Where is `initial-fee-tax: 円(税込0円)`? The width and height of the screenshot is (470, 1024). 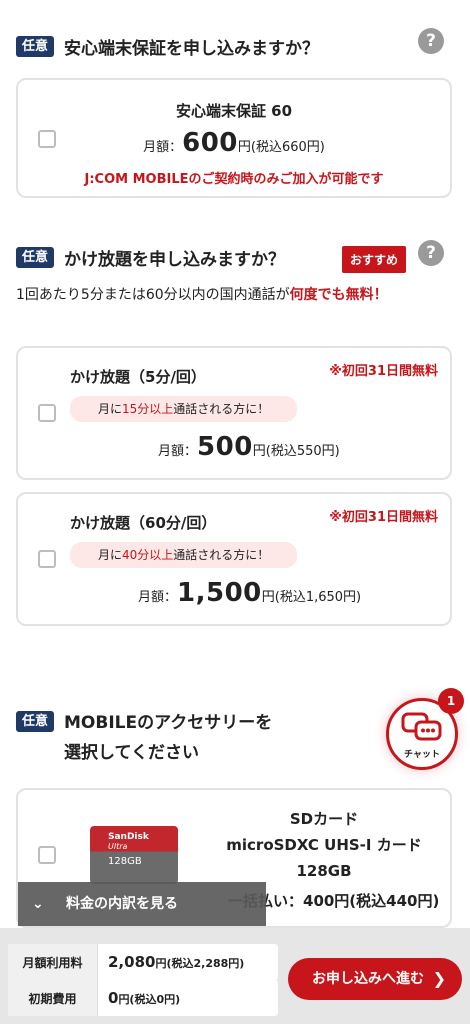 initial-fee-tax: 円(税込0円) is located at coordinates (149, 999).